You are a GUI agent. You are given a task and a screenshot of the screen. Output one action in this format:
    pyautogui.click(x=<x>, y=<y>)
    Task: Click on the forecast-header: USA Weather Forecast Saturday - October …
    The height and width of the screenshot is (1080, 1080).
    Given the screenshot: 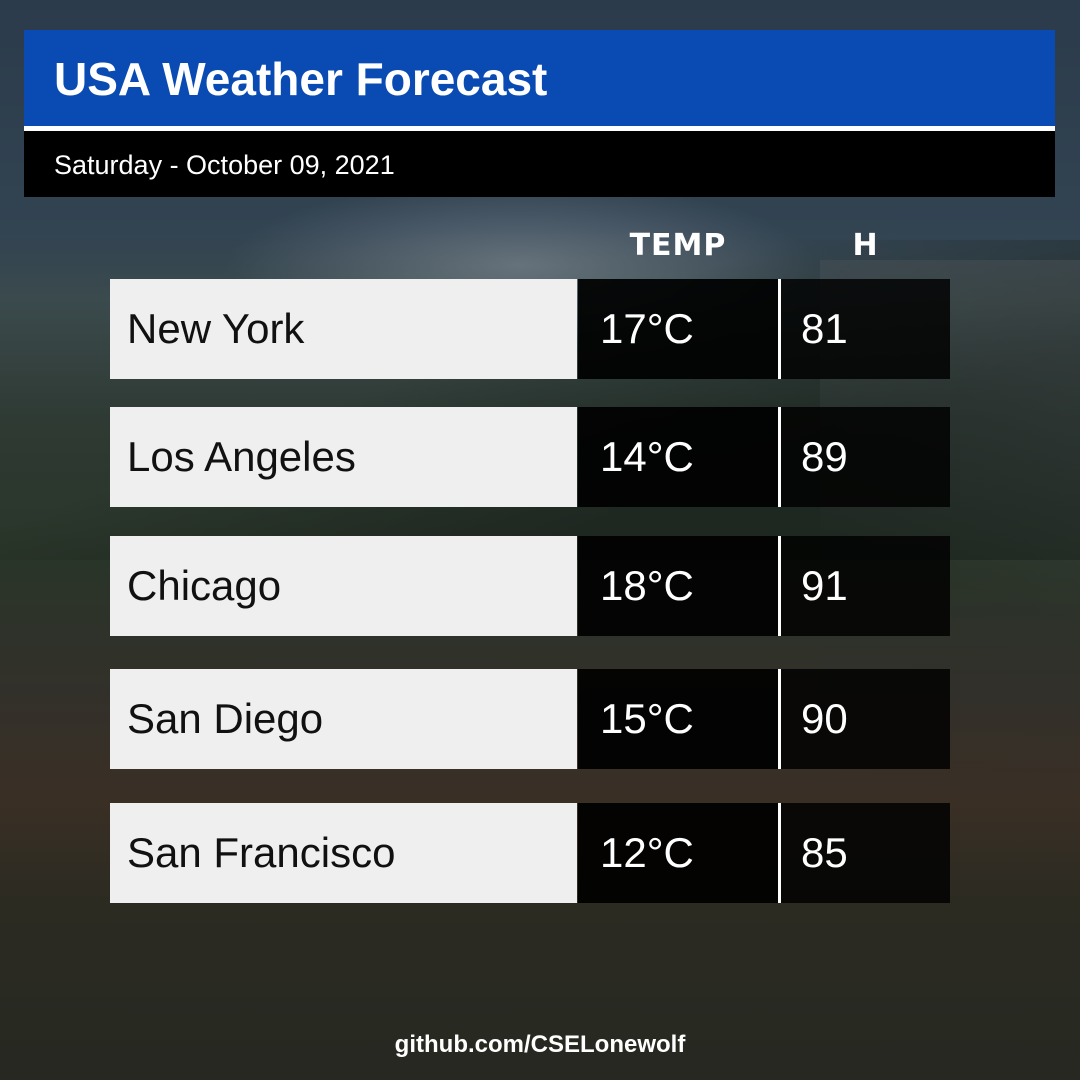 What is the action you would take?
    pyautogui.click(x=539, y=113)
    